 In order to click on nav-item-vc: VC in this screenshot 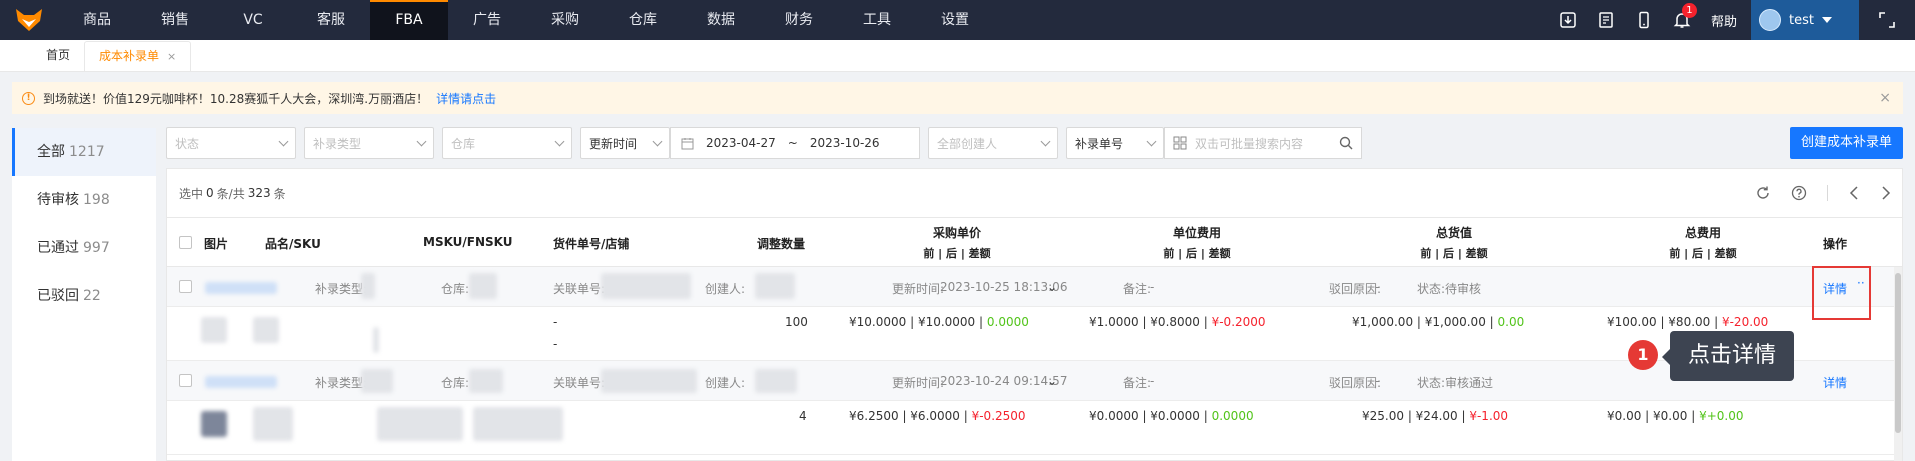, I will do `click(253, 20)`.